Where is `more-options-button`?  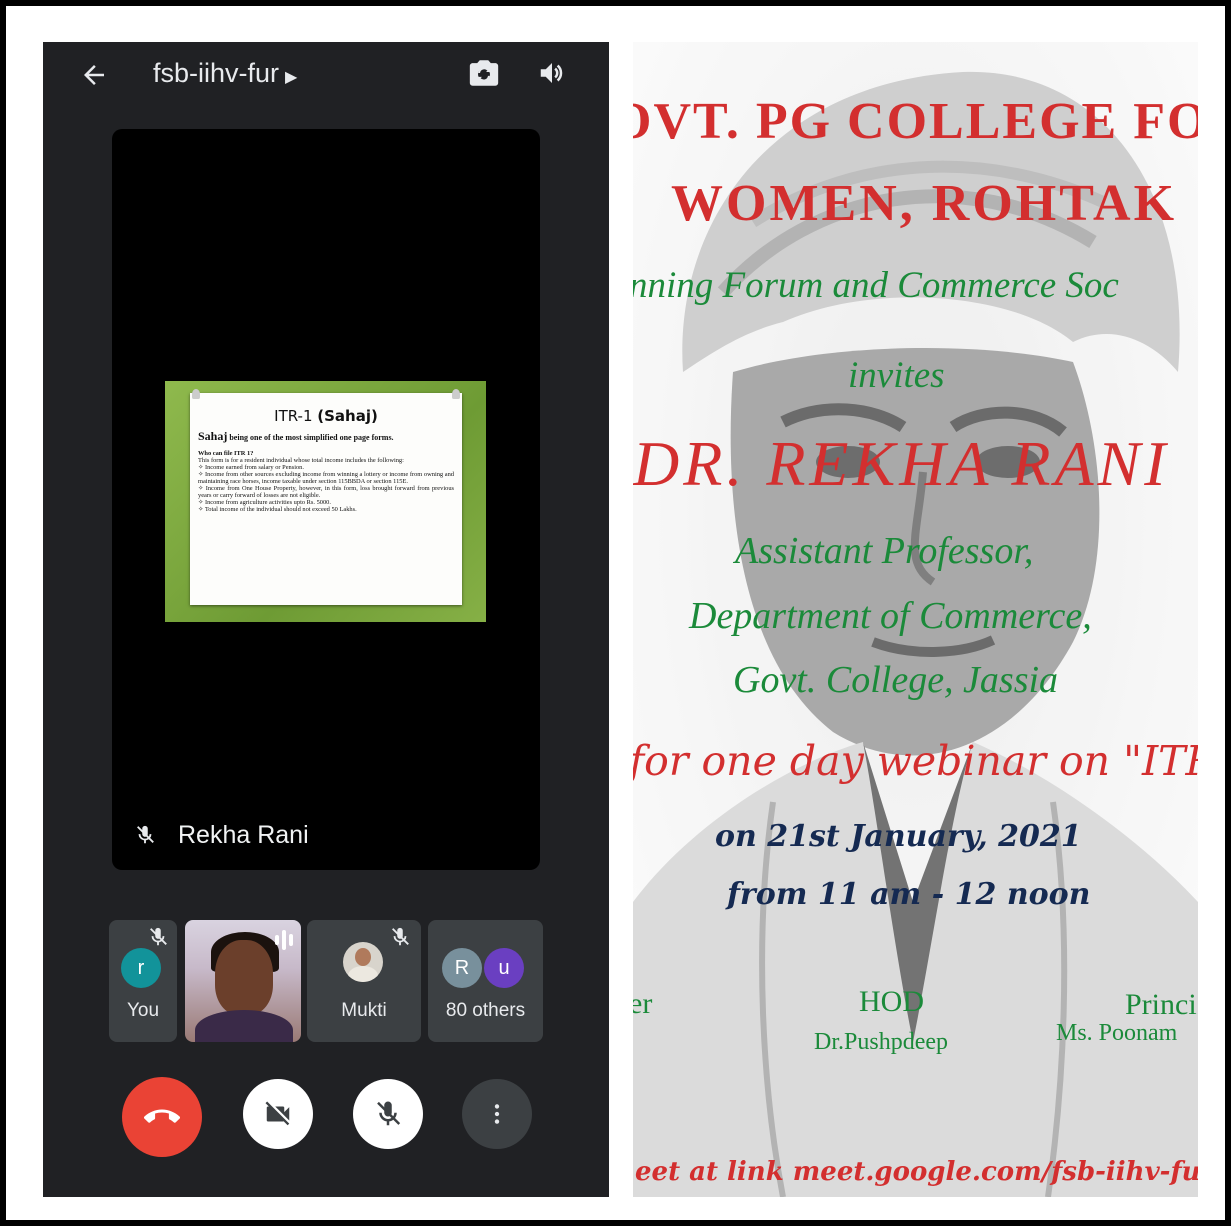 more-options-button is located at coordinates (497, 1114).